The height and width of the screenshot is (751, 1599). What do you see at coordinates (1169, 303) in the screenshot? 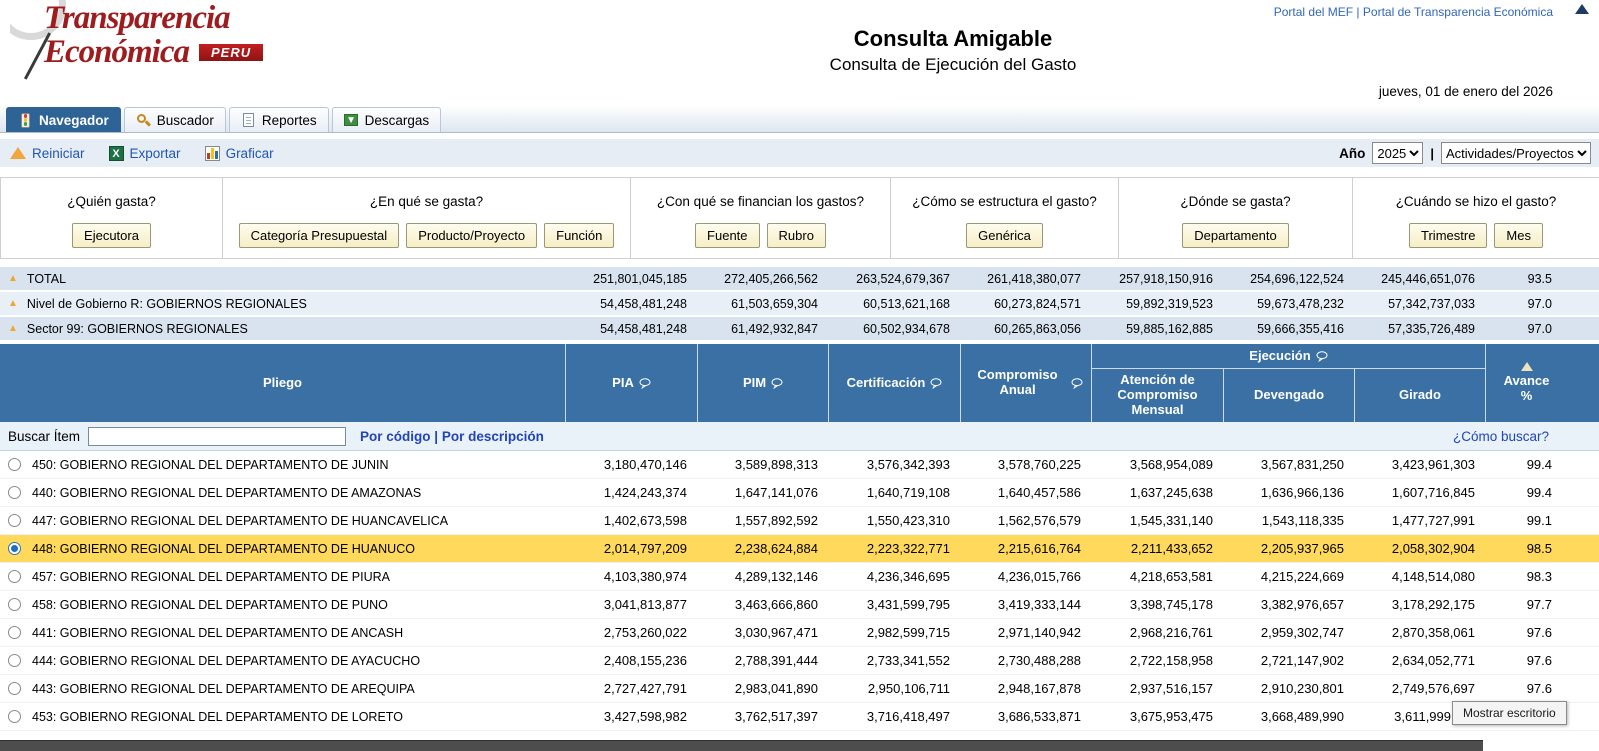
I see `summary-value: 59,892,319,523` at bounding box center [1169, 303].